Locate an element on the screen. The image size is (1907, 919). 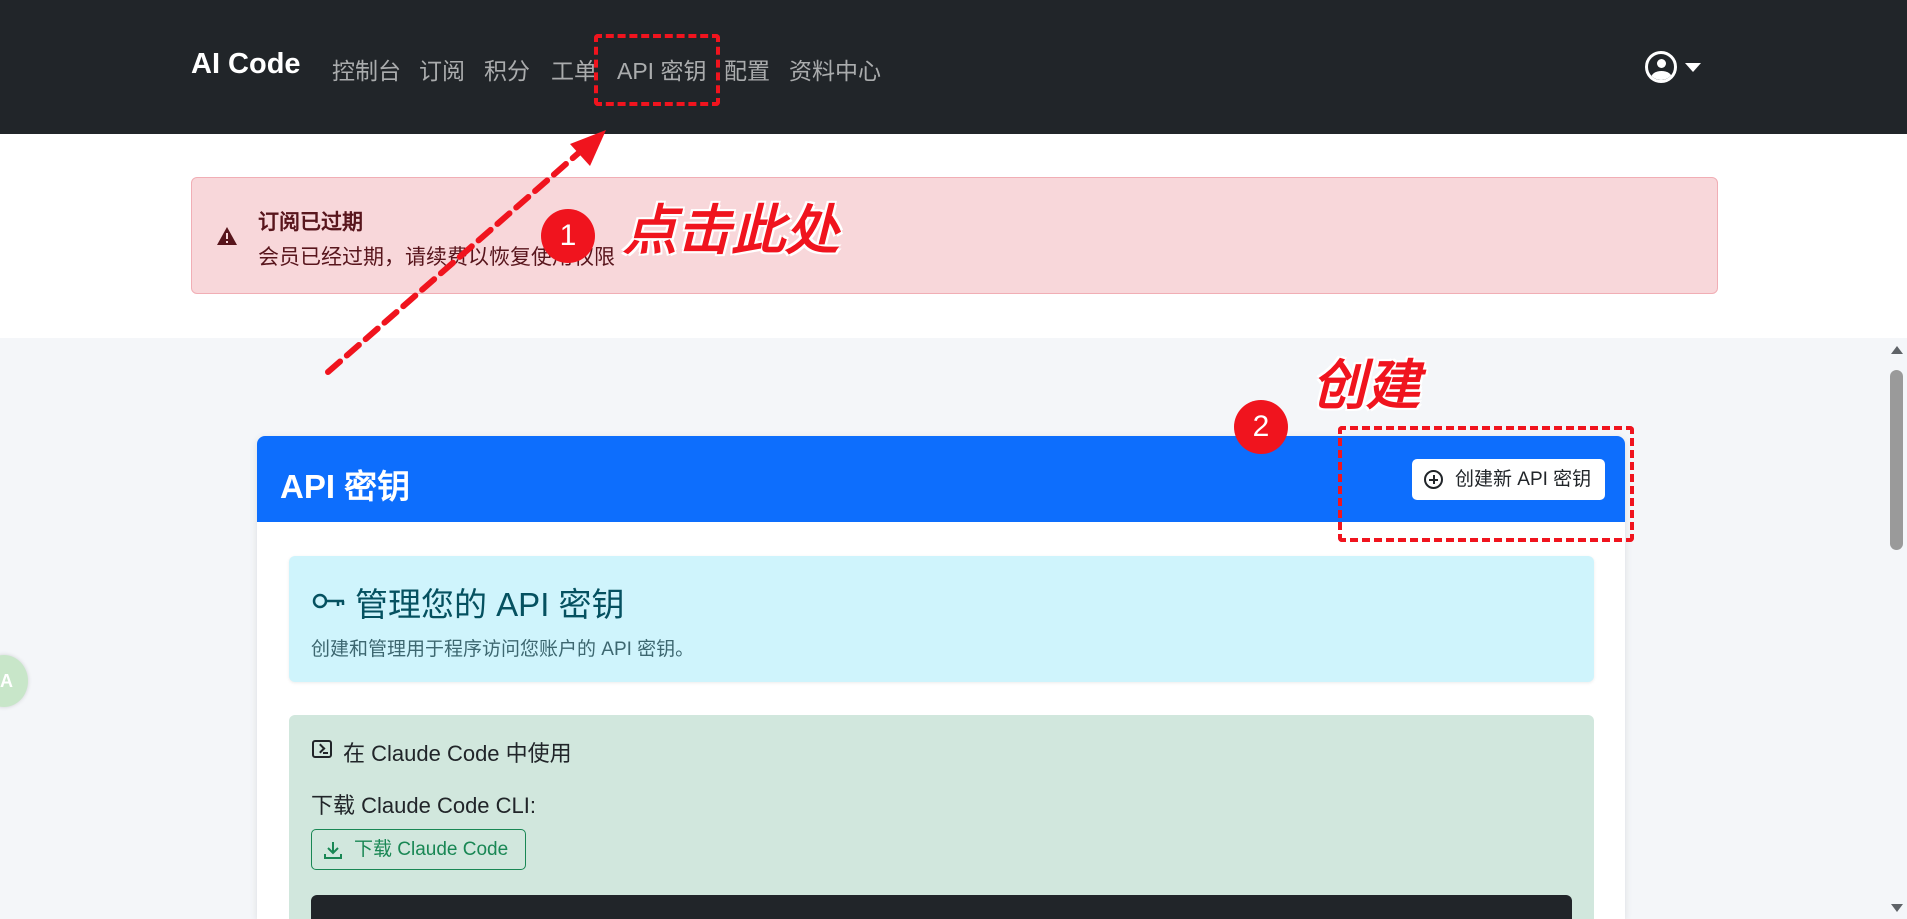
annotation-step-1-text: 点击此处 is located at coordinates (731, 231).